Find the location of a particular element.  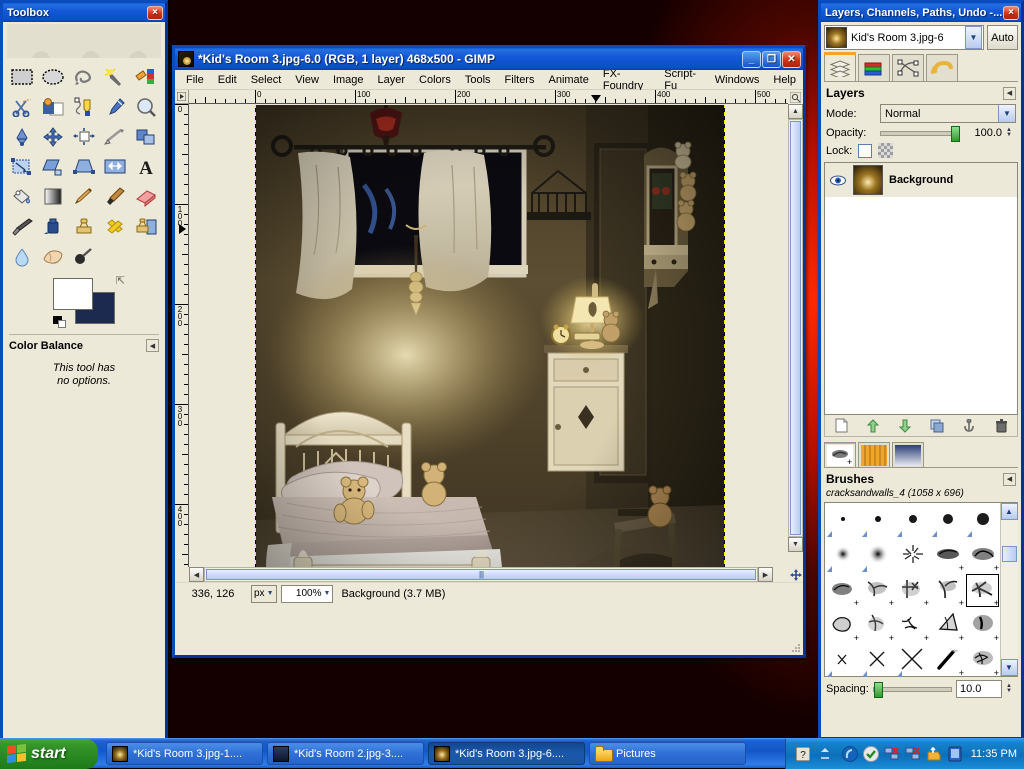

dock-close-button: × is located at coordinates (1011, 13).